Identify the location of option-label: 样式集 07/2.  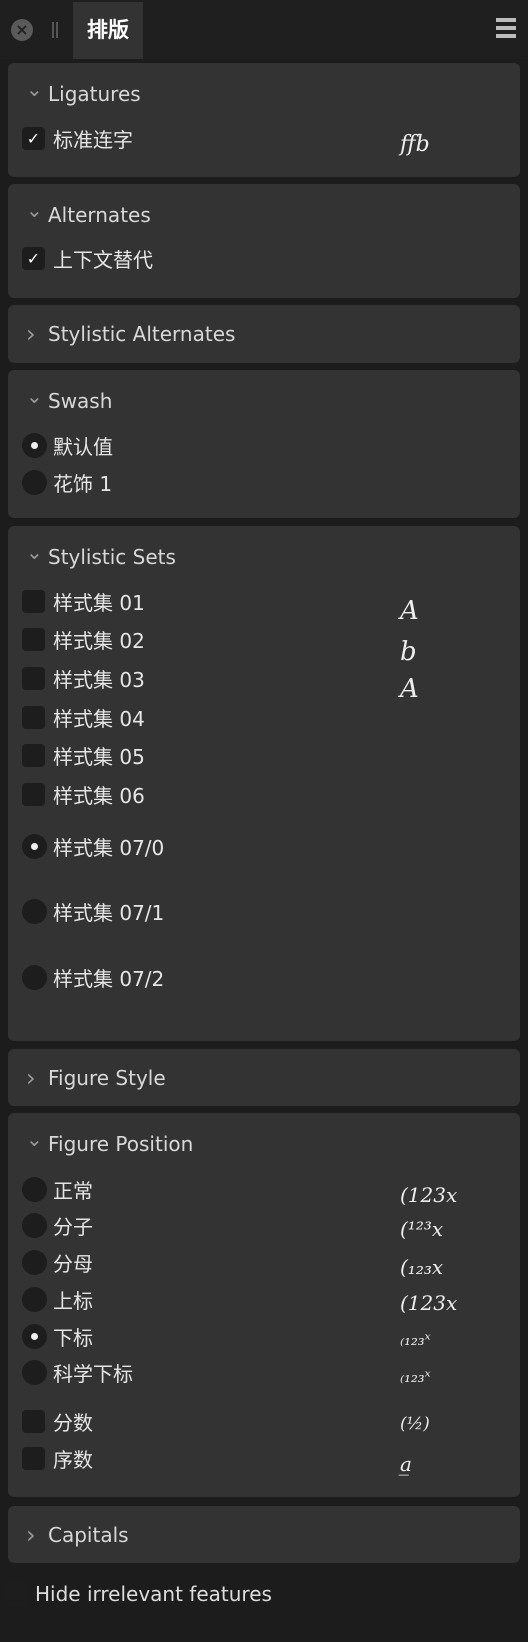
(109, 978).